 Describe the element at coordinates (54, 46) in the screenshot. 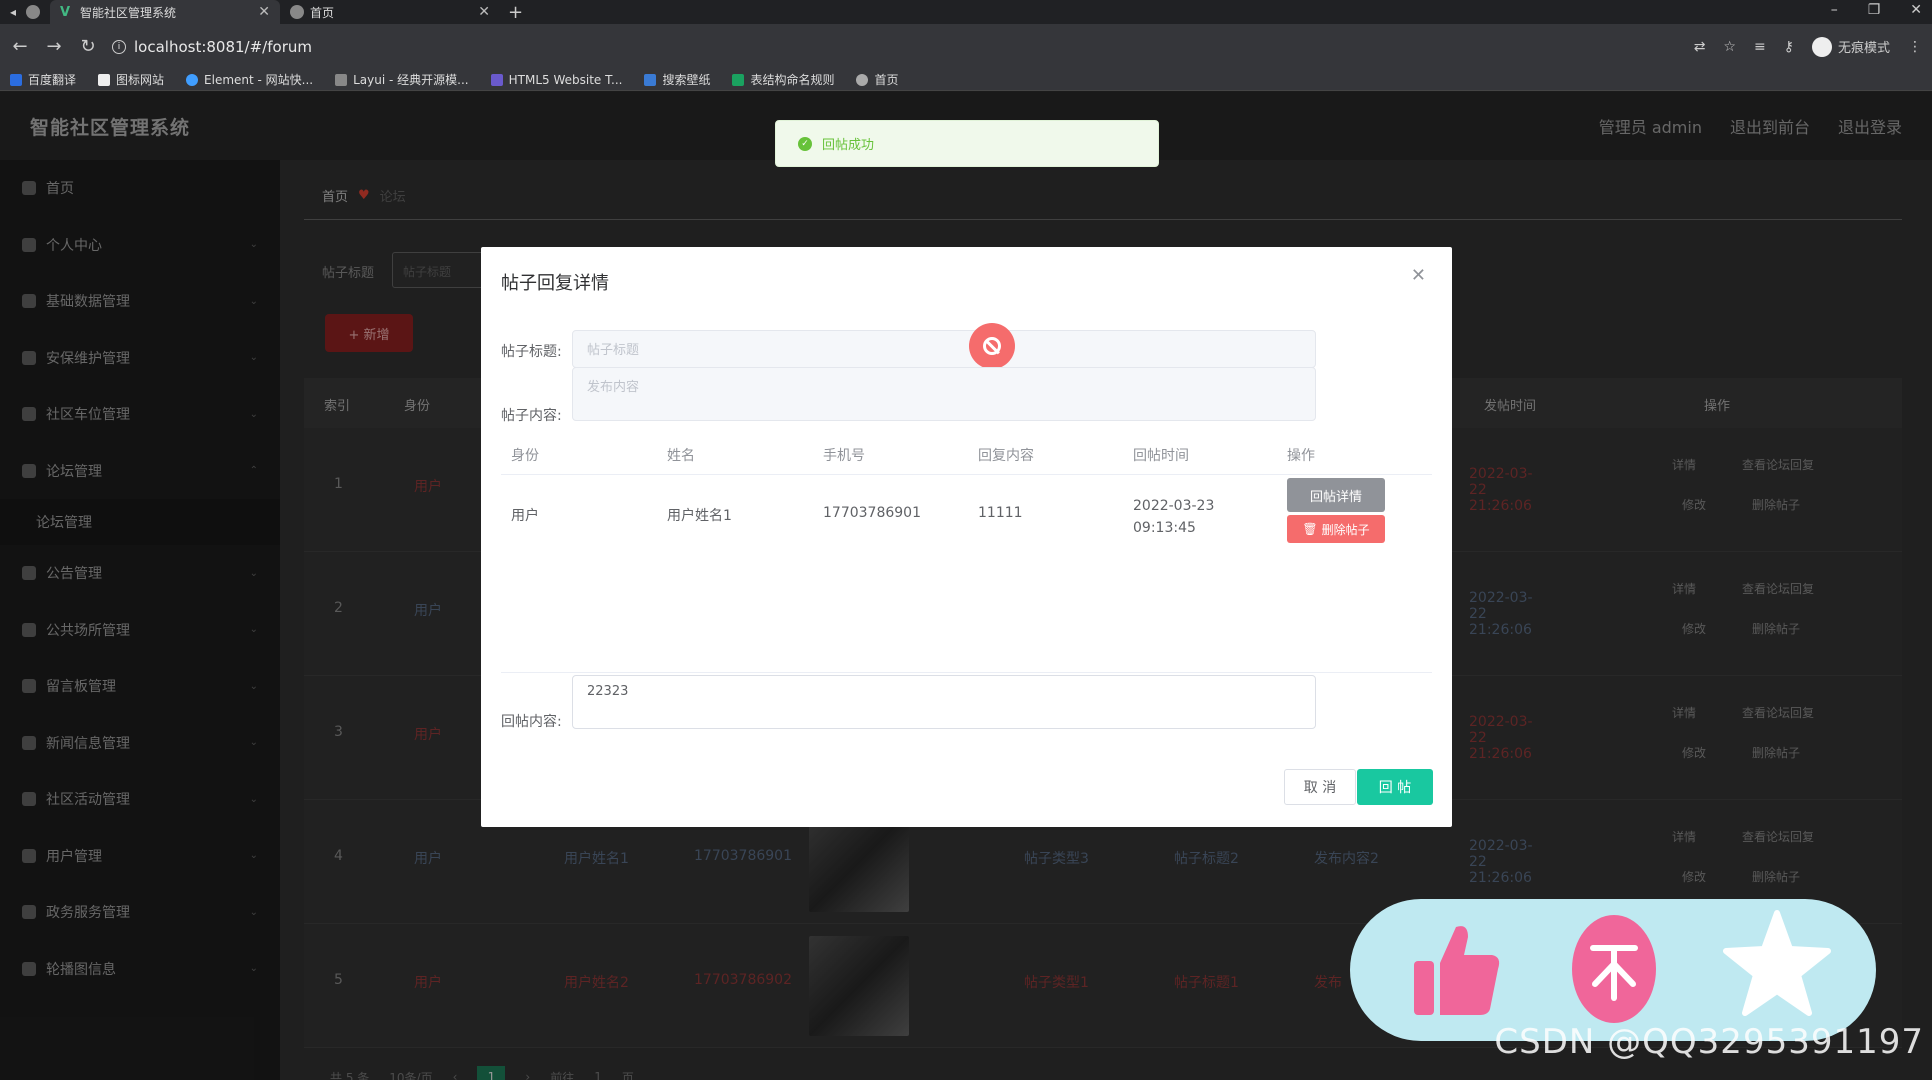

I see `forward-icon: →` at that location.